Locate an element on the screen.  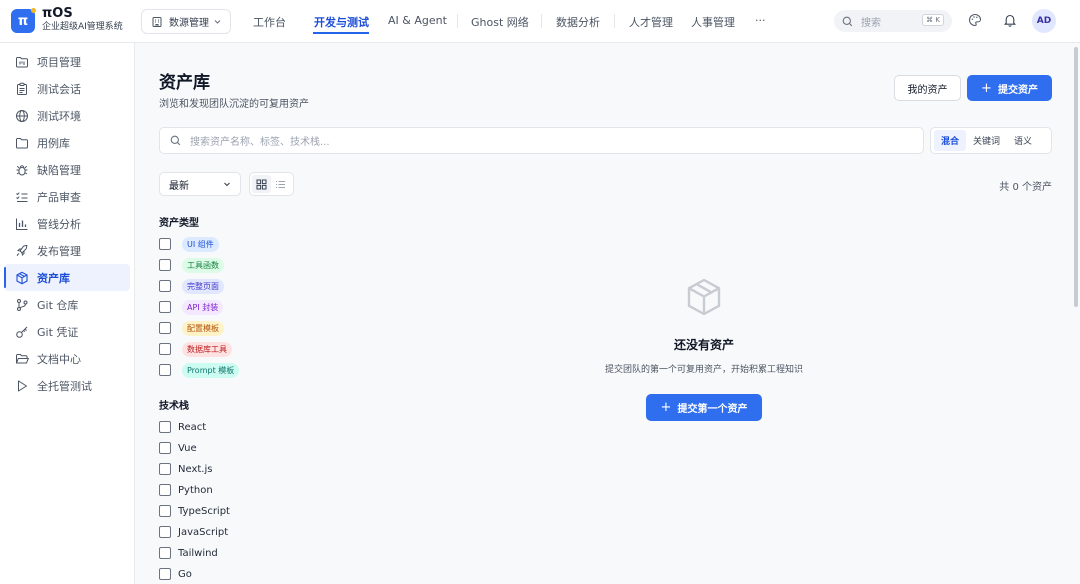
filter-asset-type-utility: 工具函数 is located at coordinates (191, 265).